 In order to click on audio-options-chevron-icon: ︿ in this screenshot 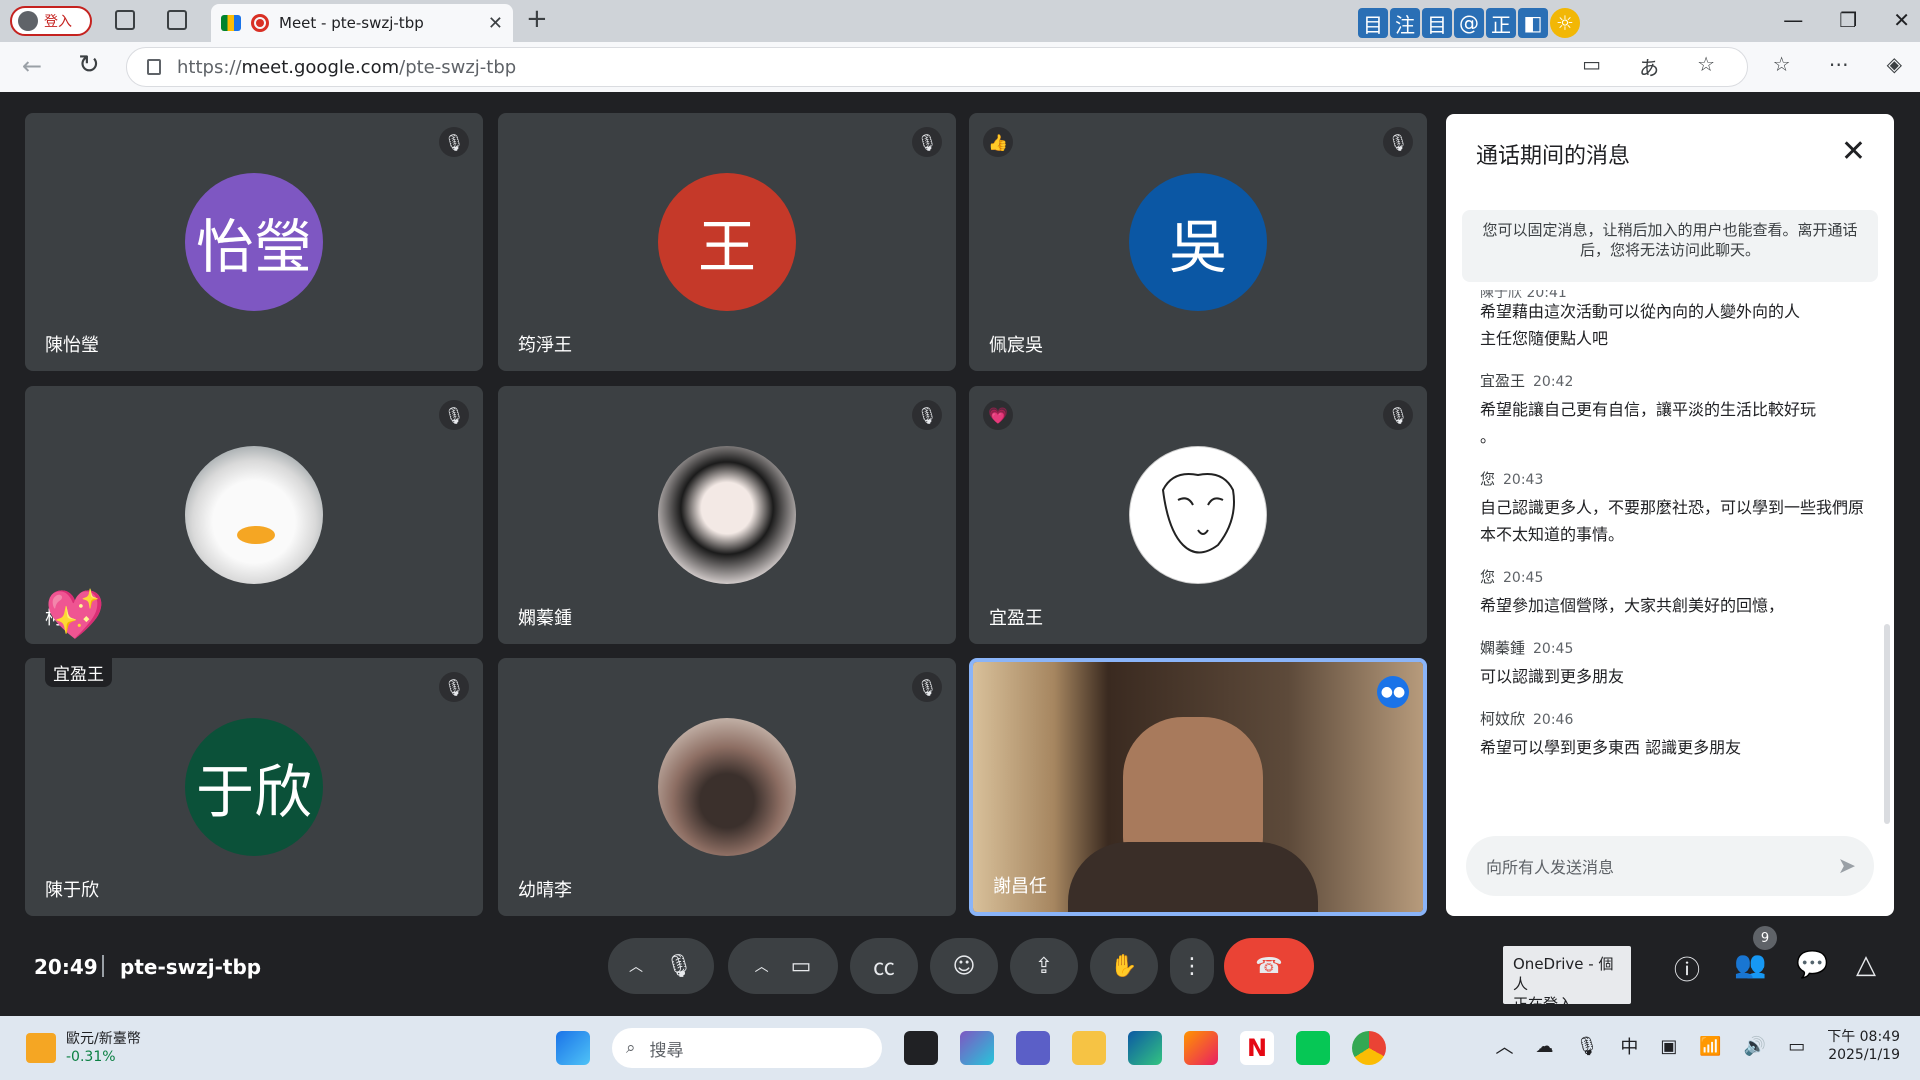, I will do `click(636, 966)`.